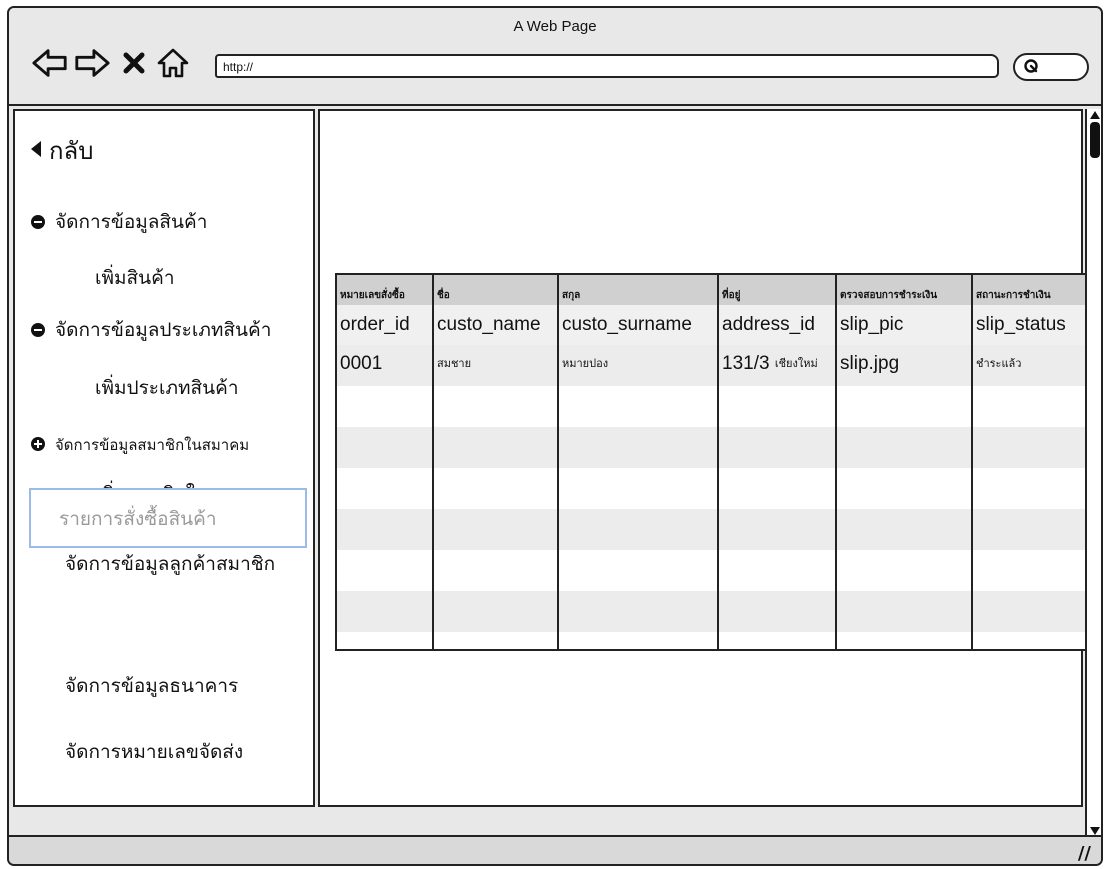 The height and width of the screenshot is (869, 1104). I want to click on cell-slip-pic: slip.jpg, so click(903, 365).